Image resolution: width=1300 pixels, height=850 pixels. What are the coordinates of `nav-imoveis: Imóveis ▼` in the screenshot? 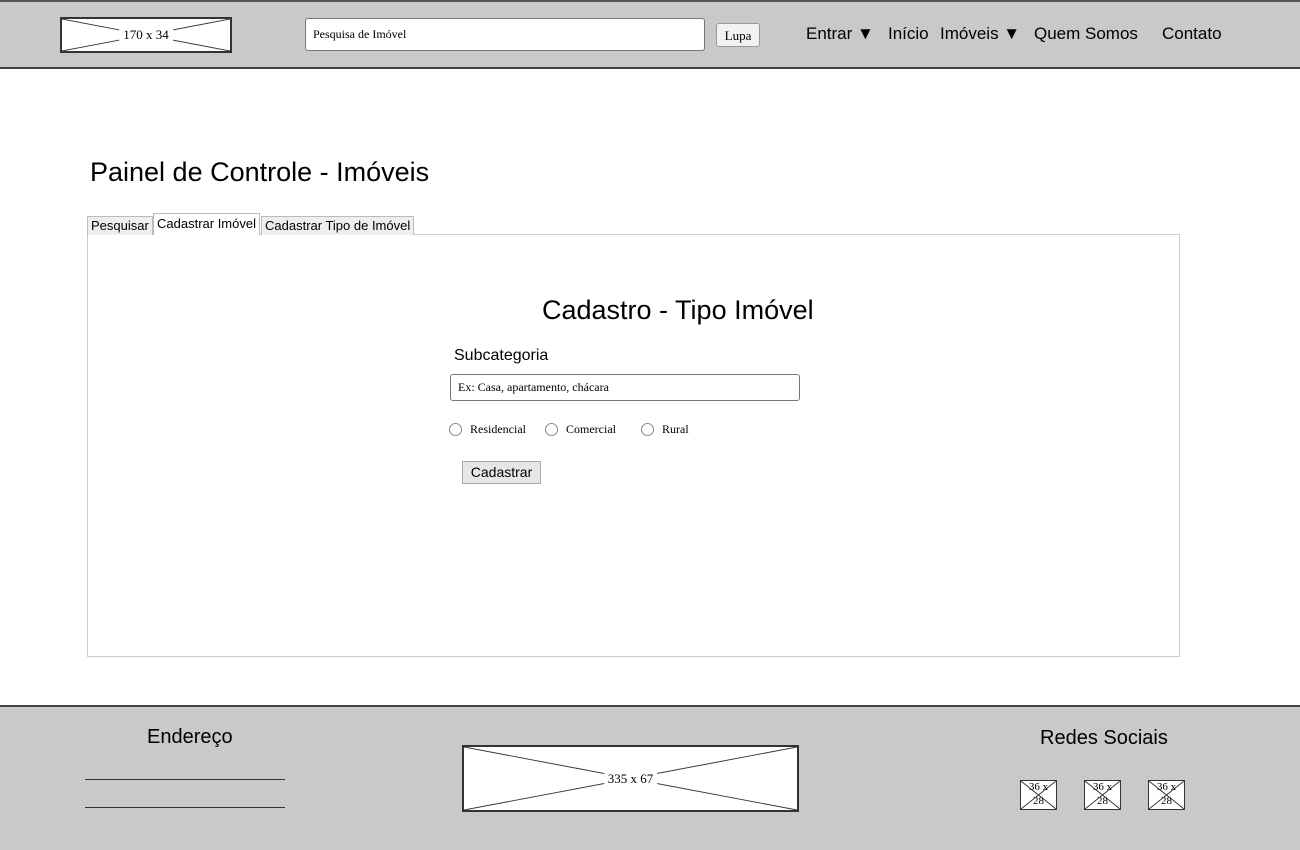 It's located at (980, 34).